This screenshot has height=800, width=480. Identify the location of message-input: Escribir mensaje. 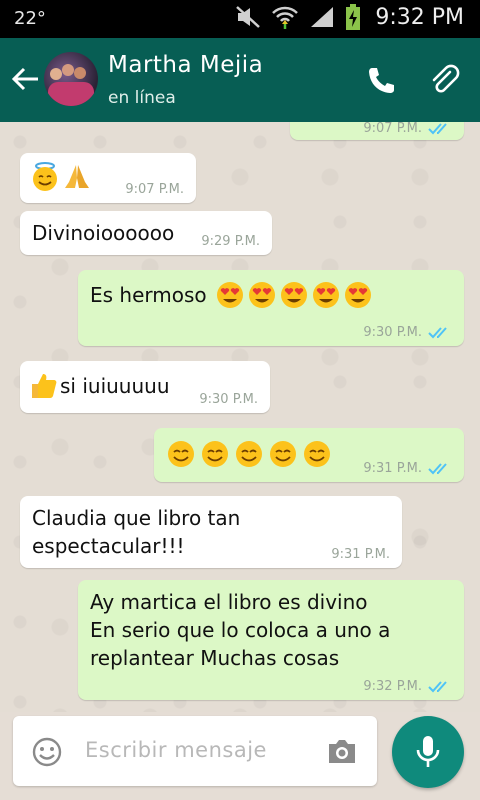
(176, 750).